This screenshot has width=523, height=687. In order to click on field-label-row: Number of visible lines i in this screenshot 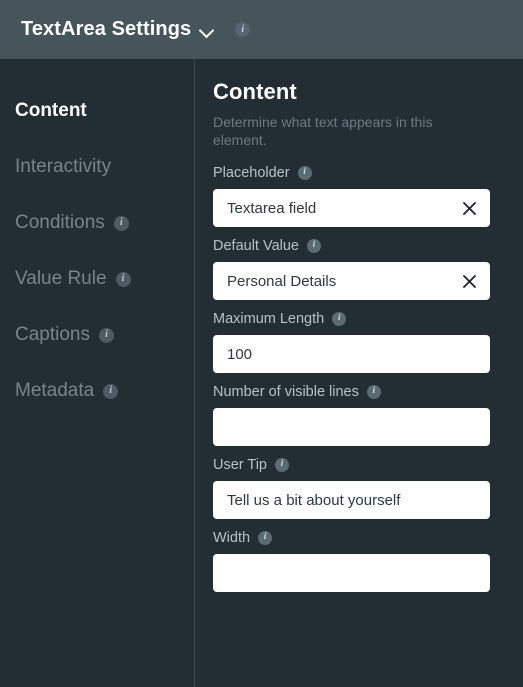, I will do `click(351, 392)`.